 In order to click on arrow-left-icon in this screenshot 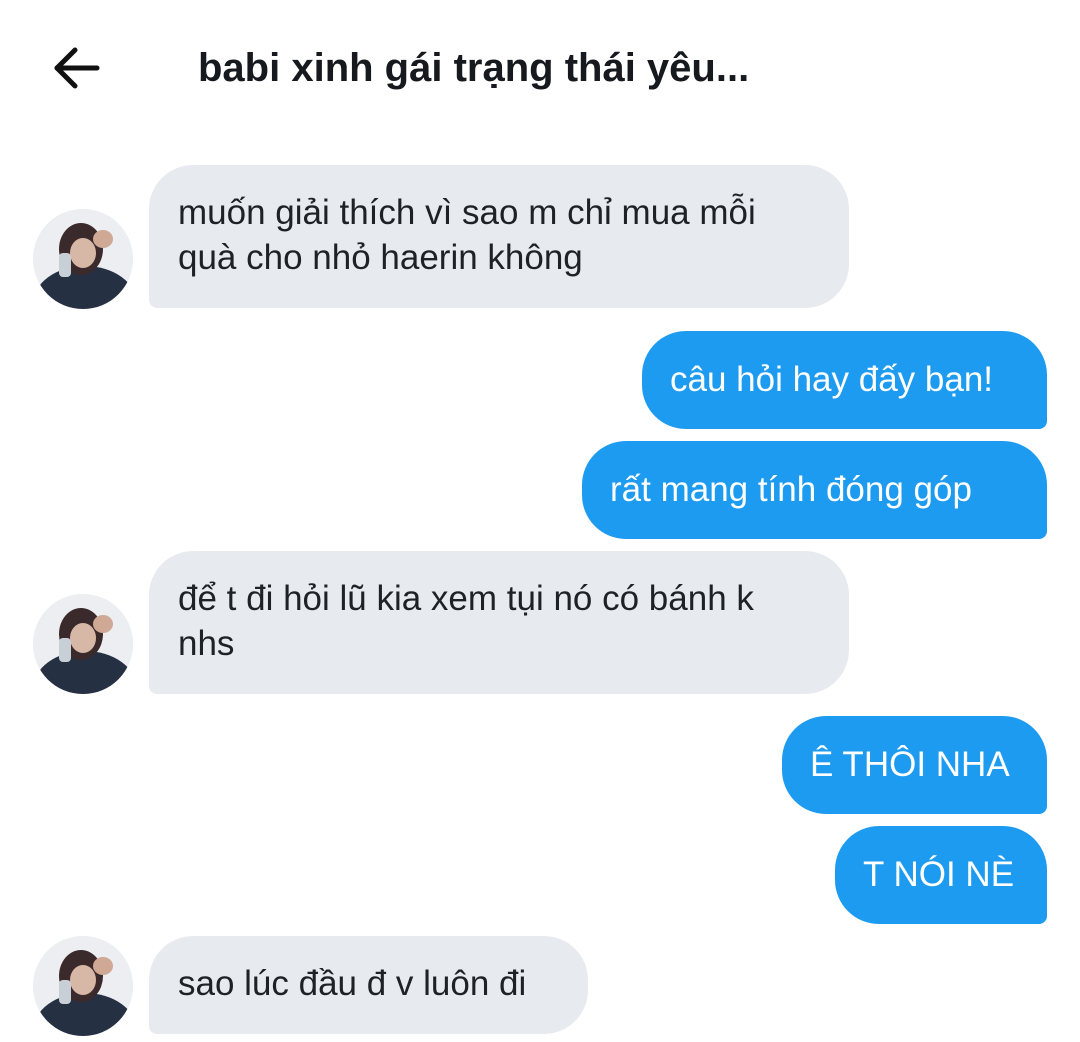, I will do `click(77, 68)`.